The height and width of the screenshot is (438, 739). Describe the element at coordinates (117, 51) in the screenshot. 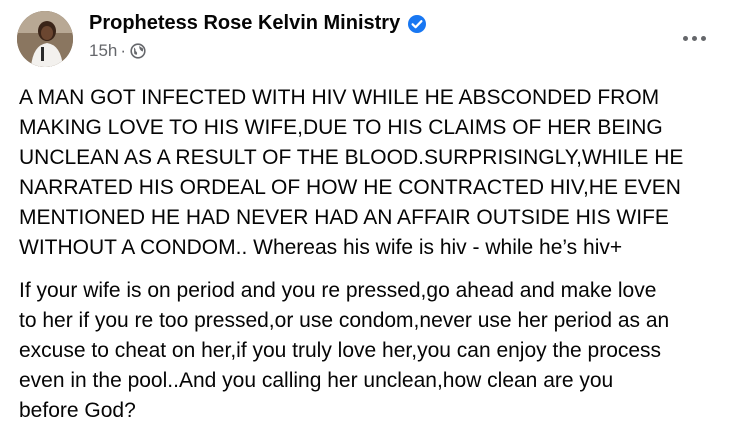

I see `post-meta: 15h ·` at that location.